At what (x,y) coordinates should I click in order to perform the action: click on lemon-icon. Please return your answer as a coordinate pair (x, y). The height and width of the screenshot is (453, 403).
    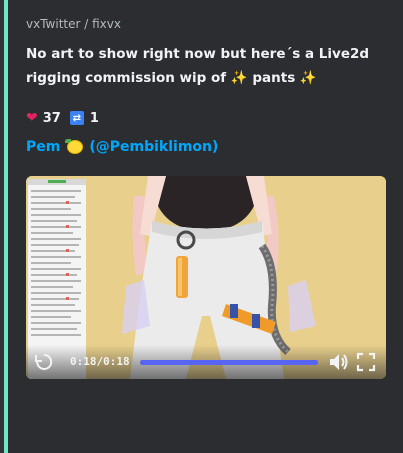
    Looking at the image, I should click on (74, 146).